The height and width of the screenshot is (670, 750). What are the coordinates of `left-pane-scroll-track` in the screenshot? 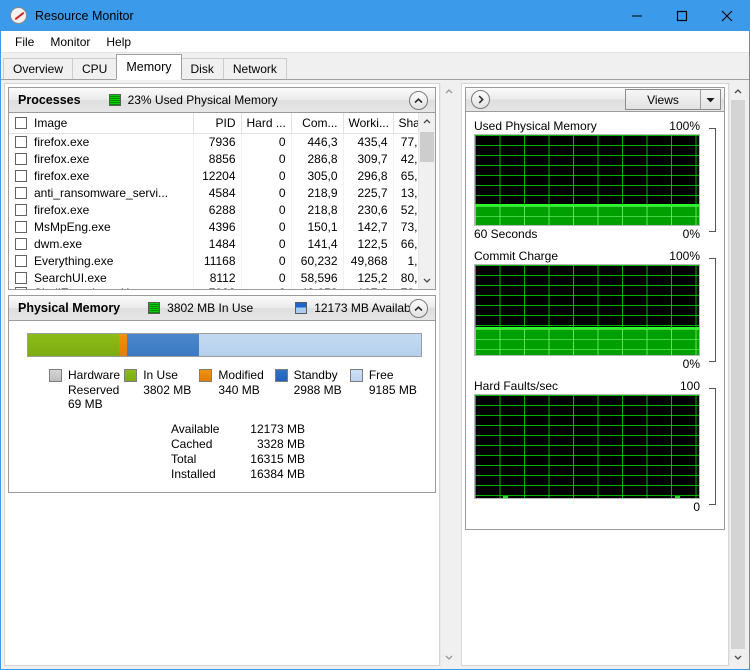 It's located at (449, 374).